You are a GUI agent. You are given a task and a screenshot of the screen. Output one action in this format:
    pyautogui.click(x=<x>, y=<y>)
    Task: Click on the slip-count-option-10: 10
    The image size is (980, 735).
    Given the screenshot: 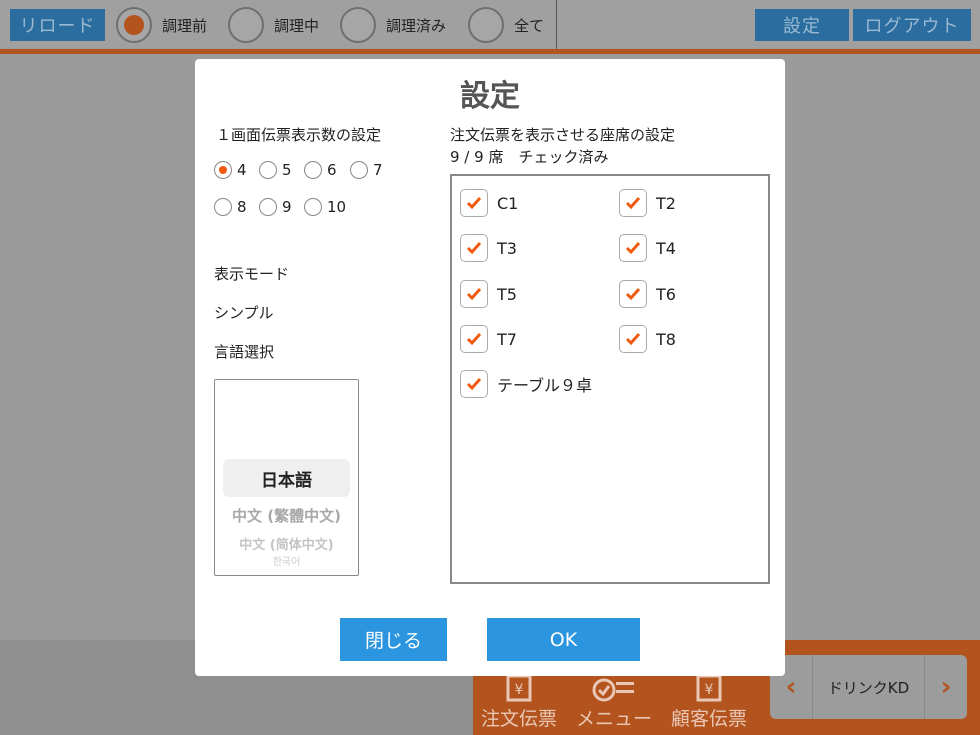 What is the action you would take?
    pyautogui.click(x=325, y=207)
    